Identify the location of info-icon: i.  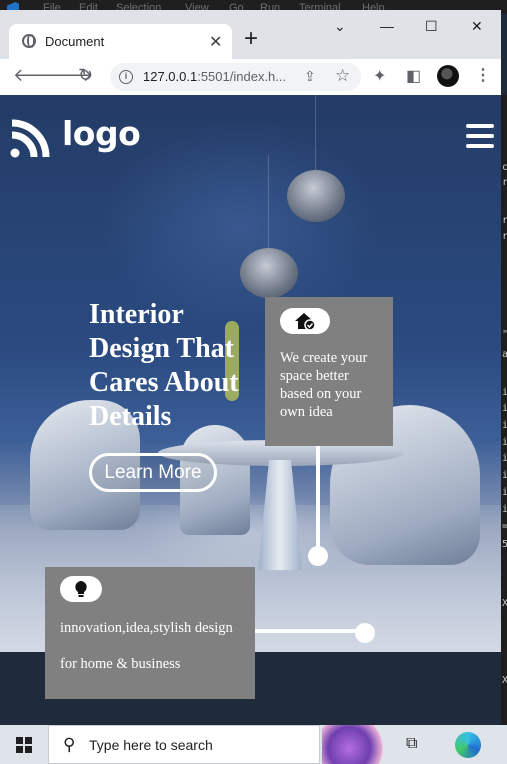
(126, 77).